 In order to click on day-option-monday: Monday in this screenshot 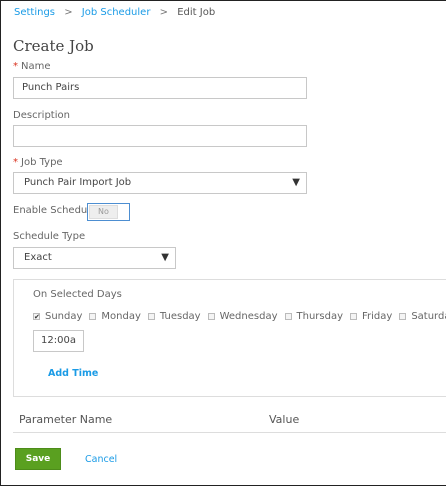, I will do `click(115, 316)`.